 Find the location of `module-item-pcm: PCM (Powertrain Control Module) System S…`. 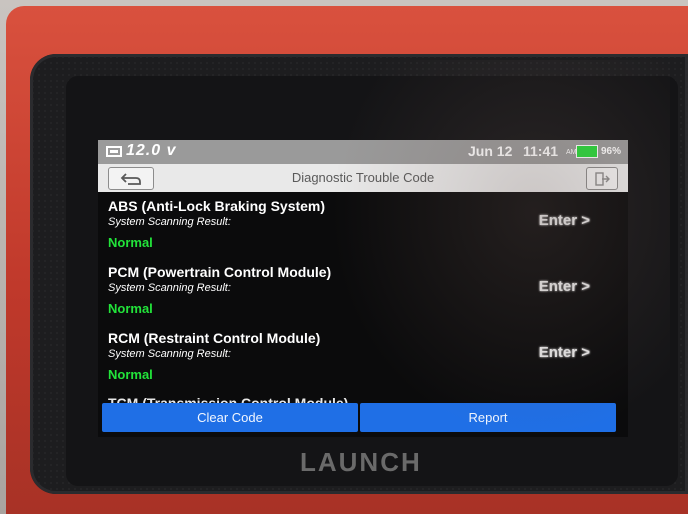

module-item-pcm: PCM (Powertrain Control Module) System S… is located at coordinates (363, 297).